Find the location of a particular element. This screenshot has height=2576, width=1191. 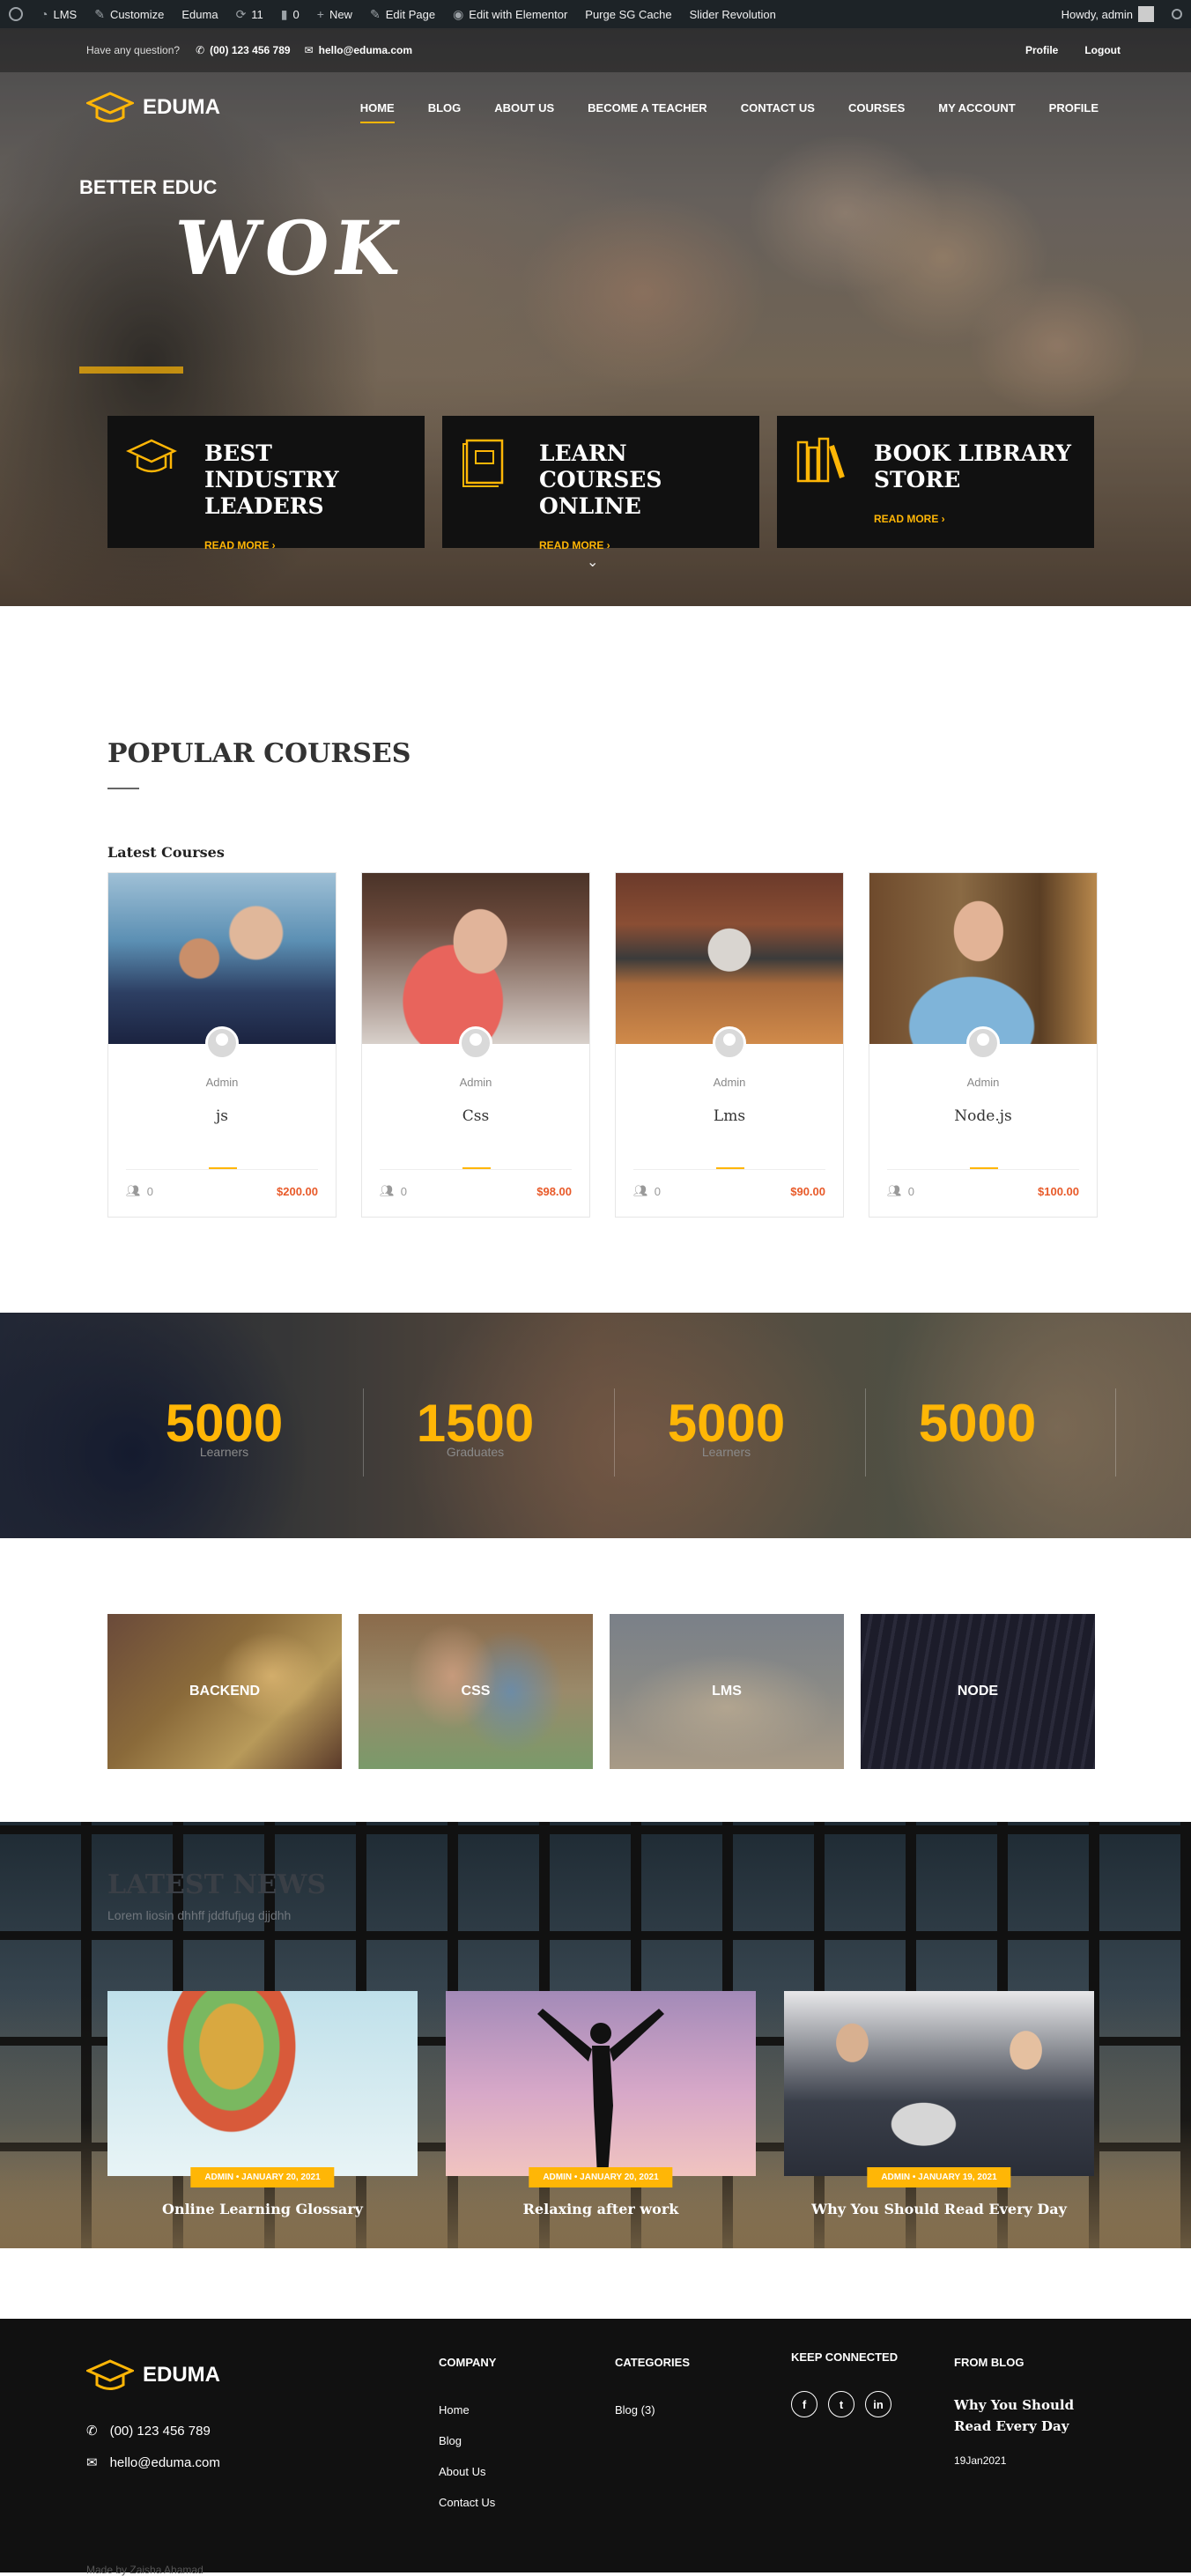

linkedin-icon: in is located at coordinates (878, 2404).